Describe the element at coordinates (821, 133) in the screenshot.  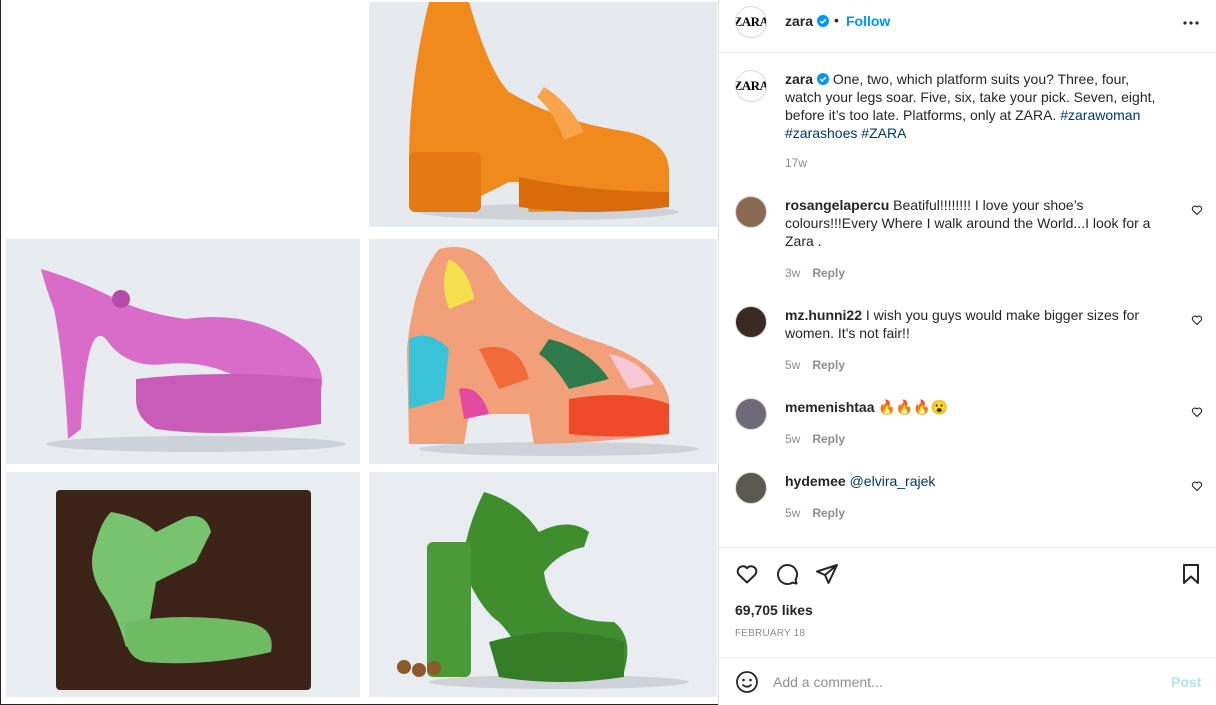
I see `hashtag-link: #zarashoes` at that location.